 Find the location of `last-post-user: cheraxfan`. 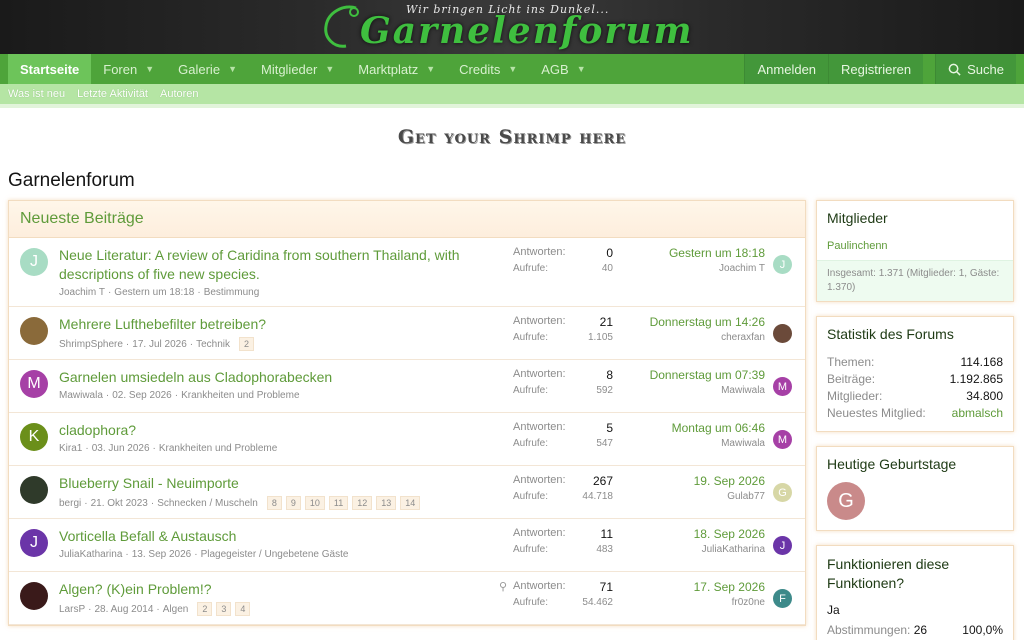

last-post-user: cheraxfan is located at coordinates (689, 337).